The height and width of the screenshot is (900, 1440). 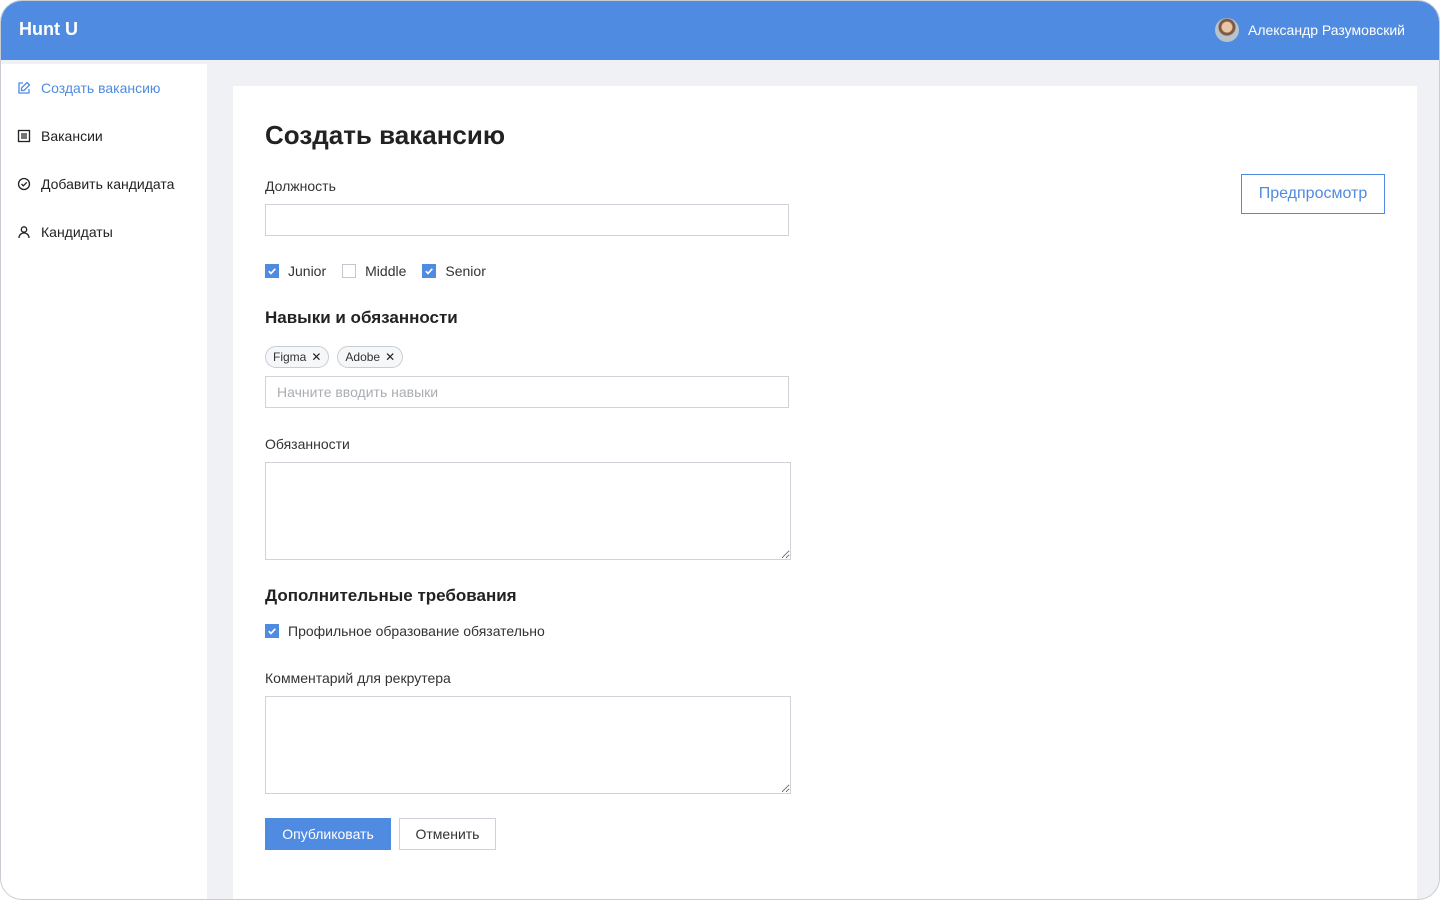 I want to click on checkbox-label: Middle, so click(x=385, y=271).